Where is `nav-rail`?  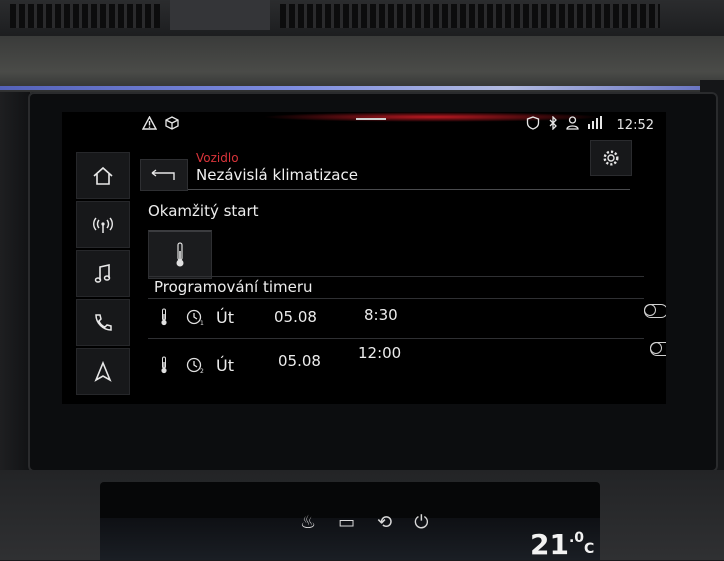 nav-rail is located at coordinates (103, 273).